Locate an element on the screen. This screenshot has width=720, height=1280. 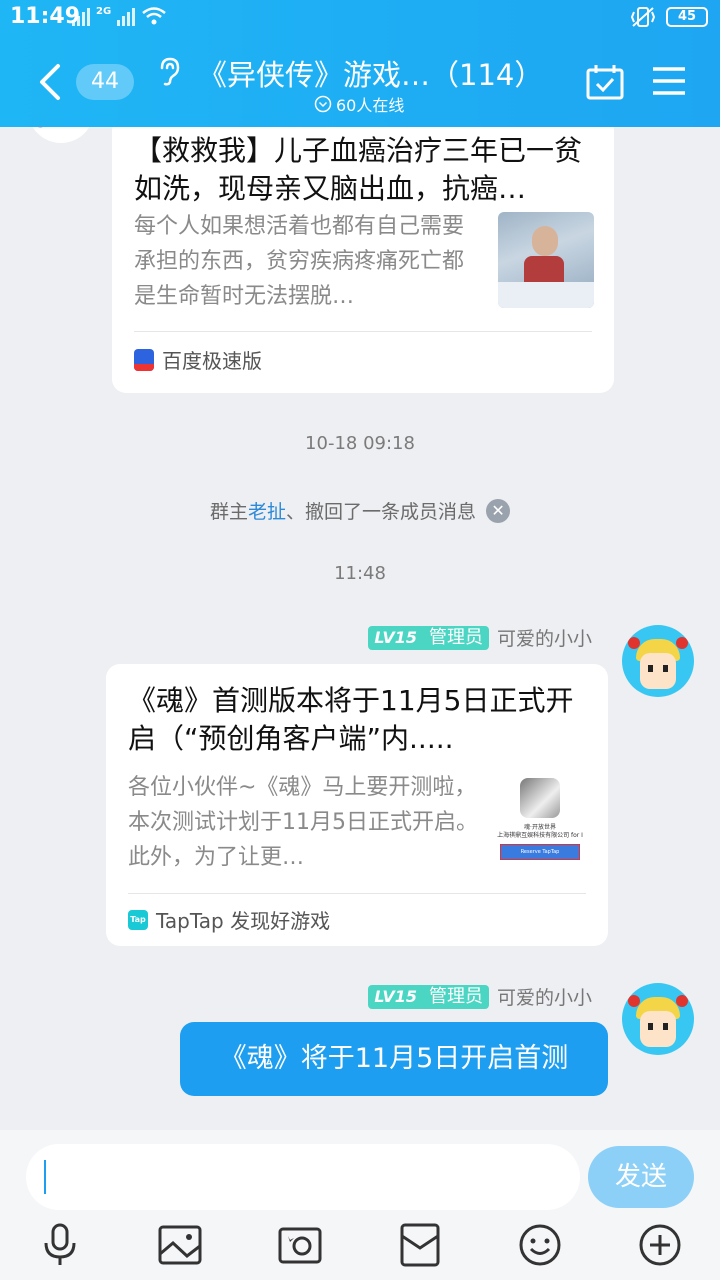
signal-icon is located at coordinates (81, 16).